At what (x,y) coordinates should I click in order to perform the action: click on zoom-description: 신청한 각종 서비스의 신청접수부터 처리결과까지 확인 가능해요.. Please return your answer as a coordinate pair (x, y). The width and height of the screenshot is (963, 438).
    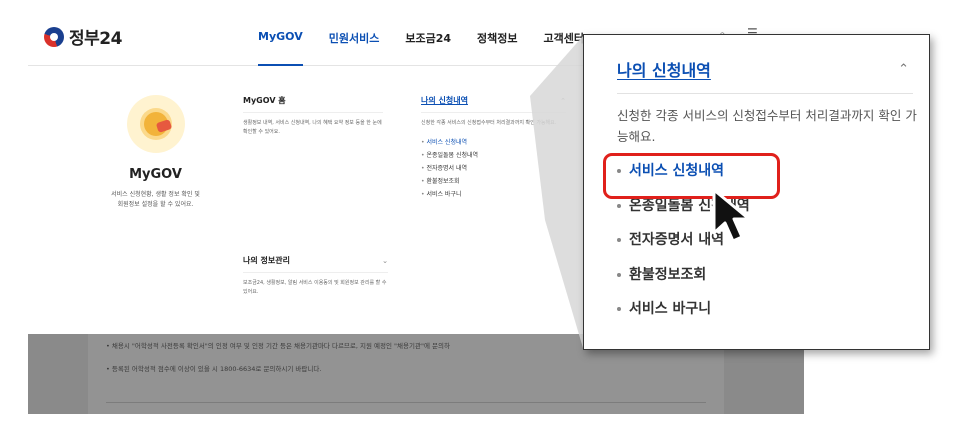
    Looking at the image, I should click on (767, 126).